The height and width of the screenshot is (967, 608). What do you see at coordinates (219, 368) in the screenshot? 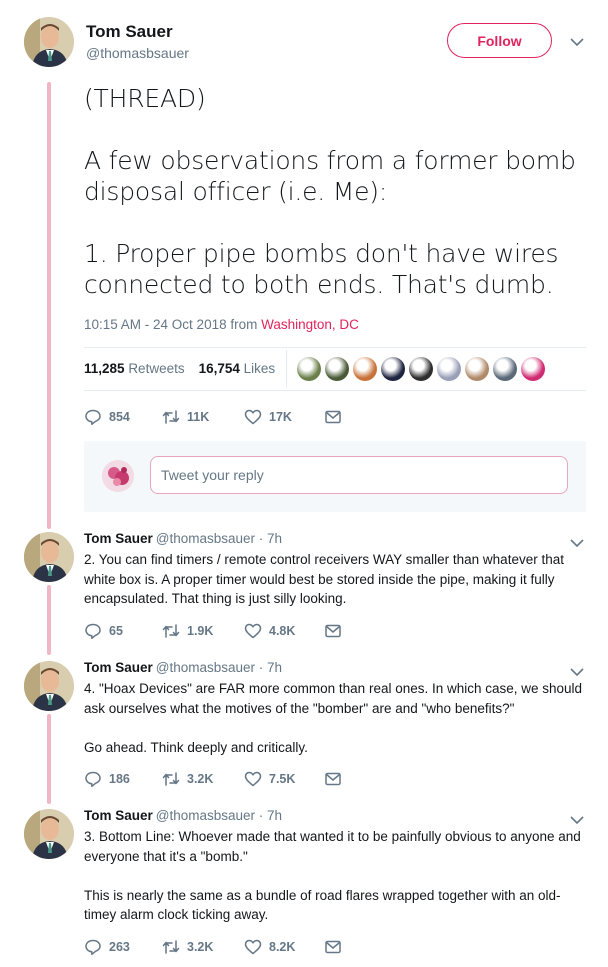
I see `likes-count: 16,754` at bounding box center [219, 368].